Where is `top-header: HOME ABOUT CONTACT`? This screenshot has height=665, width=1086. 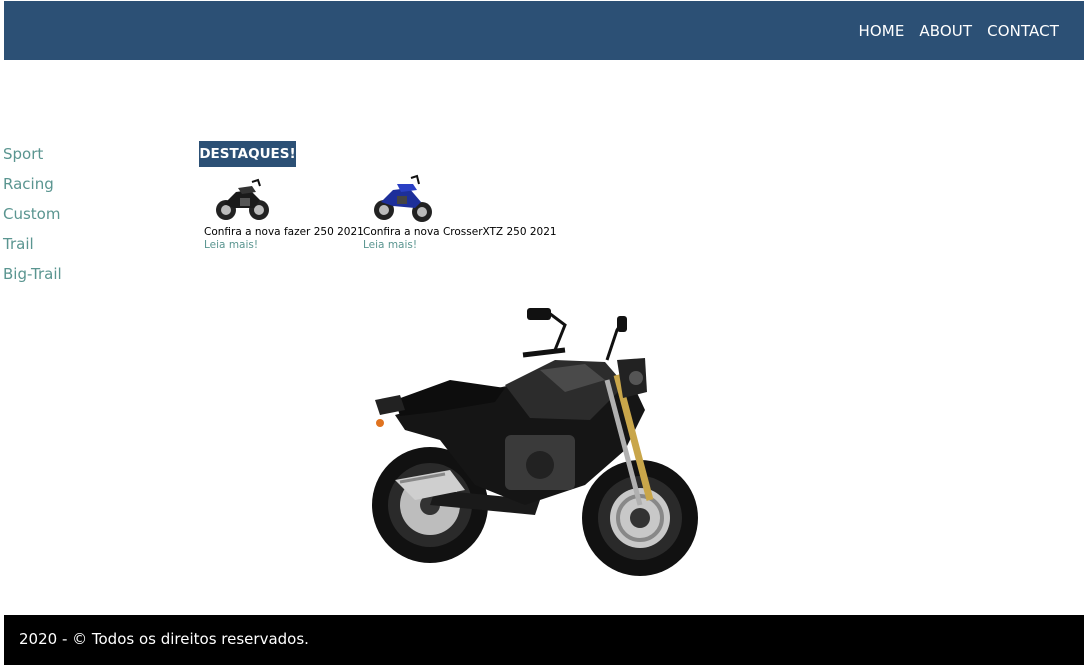
top-header: HOME ABOUT CONTACT is located at coordinates (544, 30).